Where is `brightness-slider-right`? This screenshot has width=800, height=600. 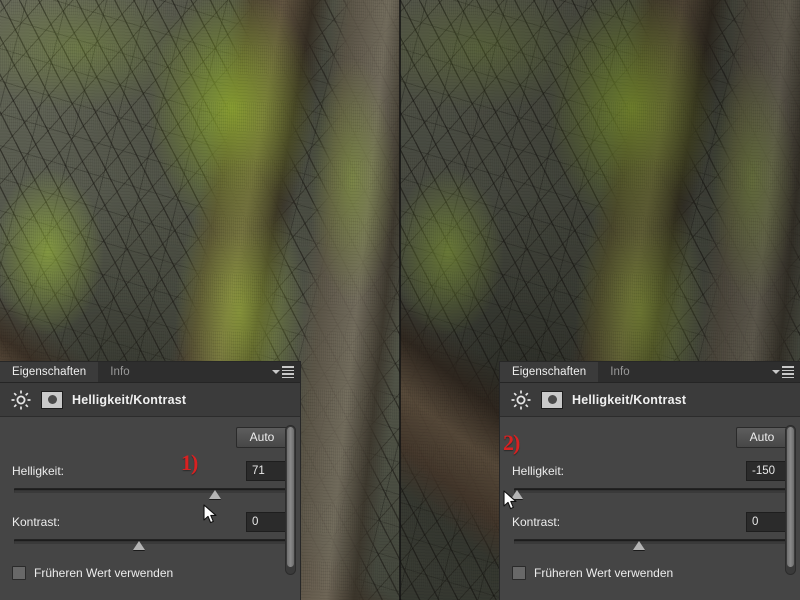 brightness-slider-right is located at coordinates (648, 494).